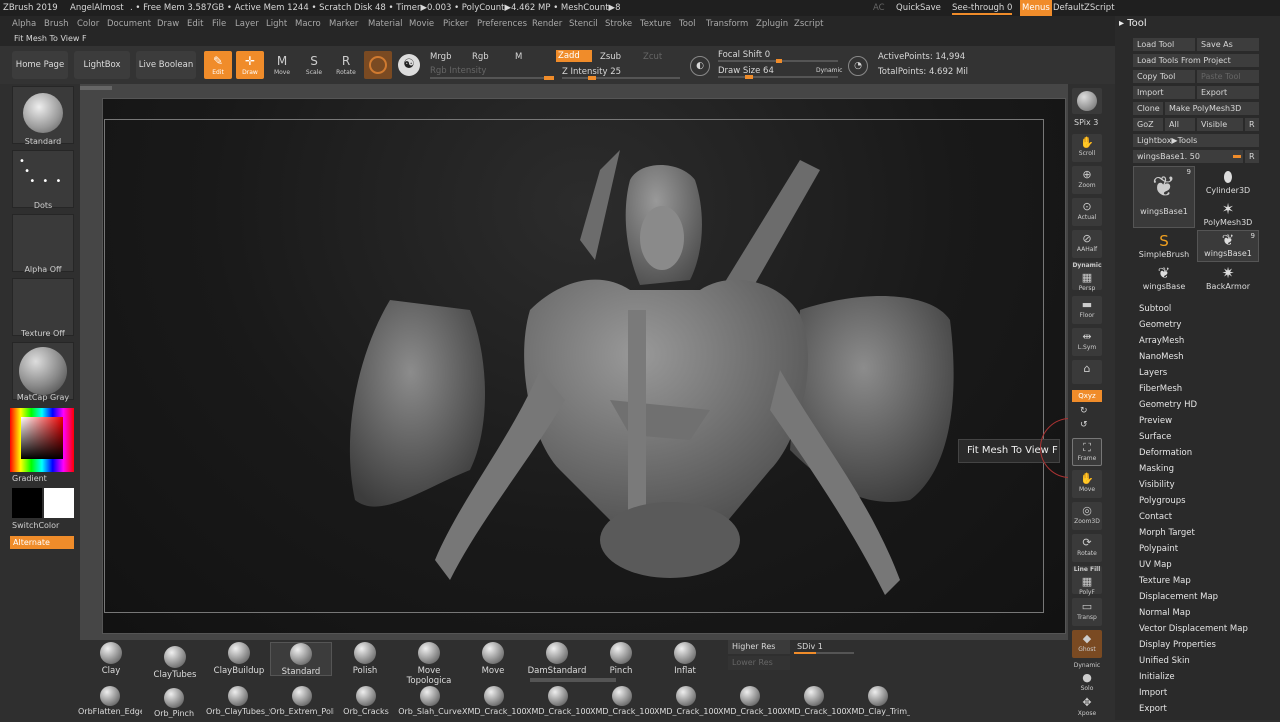 This screenshot has height=722, width=1280. Describe the element at coordinates (1196, 140) in the screenshot. I see `lightbox-tools-button: Lightbox▶Tools` at that location.